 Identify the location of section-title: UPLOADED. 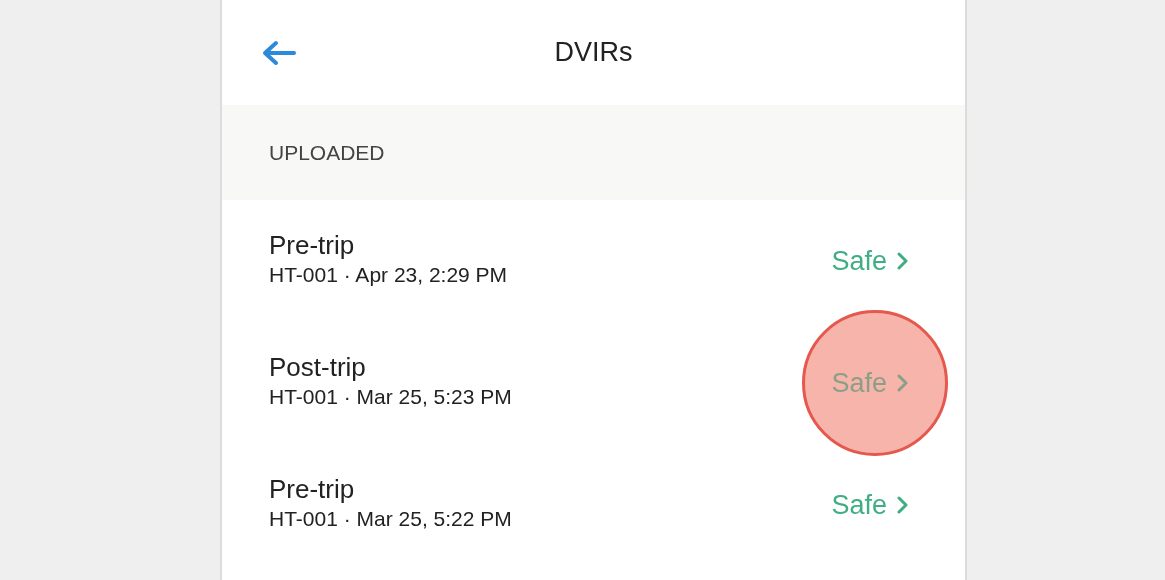
(327, 152).